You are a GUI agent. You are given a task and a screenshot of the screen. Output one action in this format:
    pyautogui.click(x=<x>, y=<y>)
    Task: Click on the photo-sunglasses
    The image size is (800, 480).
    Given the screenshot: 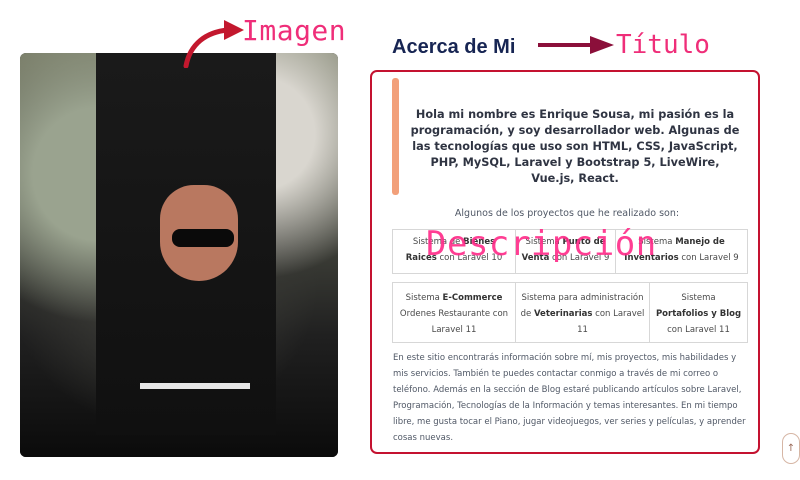 What is the action you would take?
    pyautogui.click(x=203, y=238)
    